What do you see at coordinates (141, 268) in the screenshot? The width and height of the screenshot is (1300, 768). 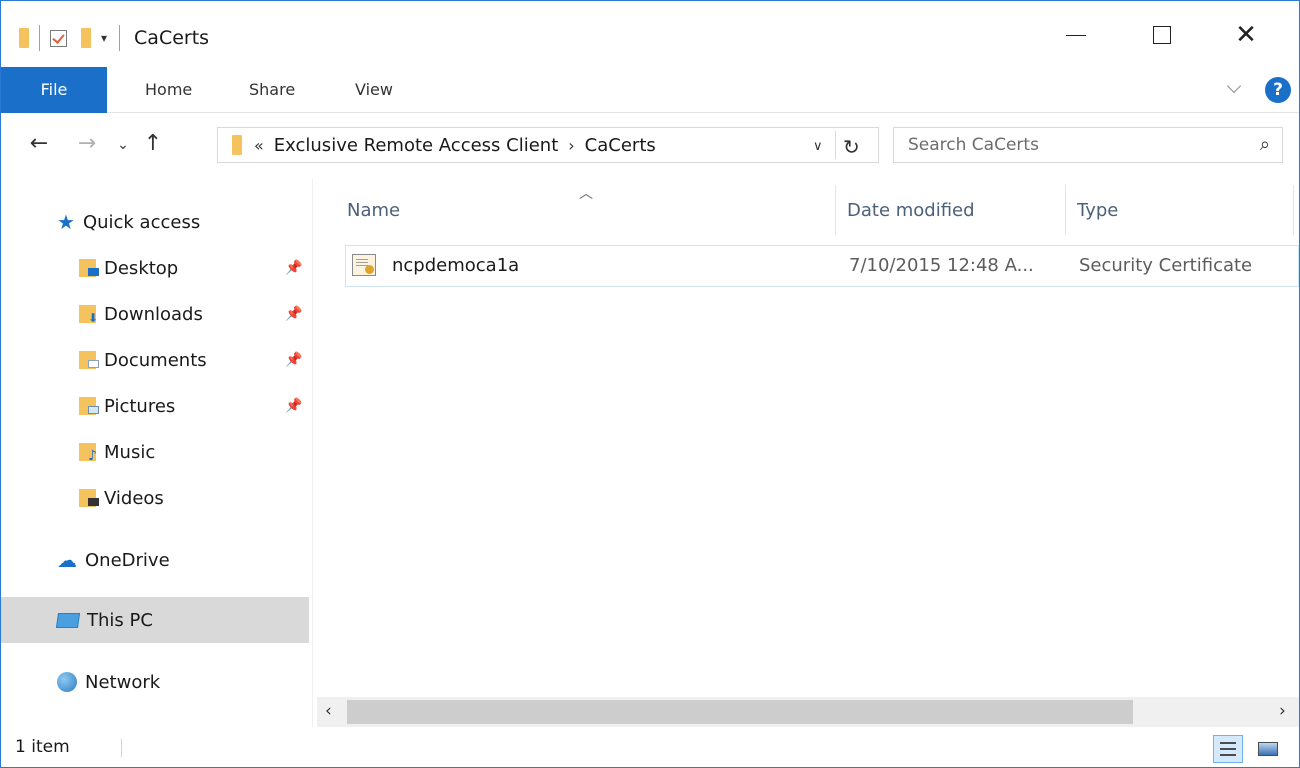 I see `sidebar-item-label: Desktop` at bounding box center [141, 268].